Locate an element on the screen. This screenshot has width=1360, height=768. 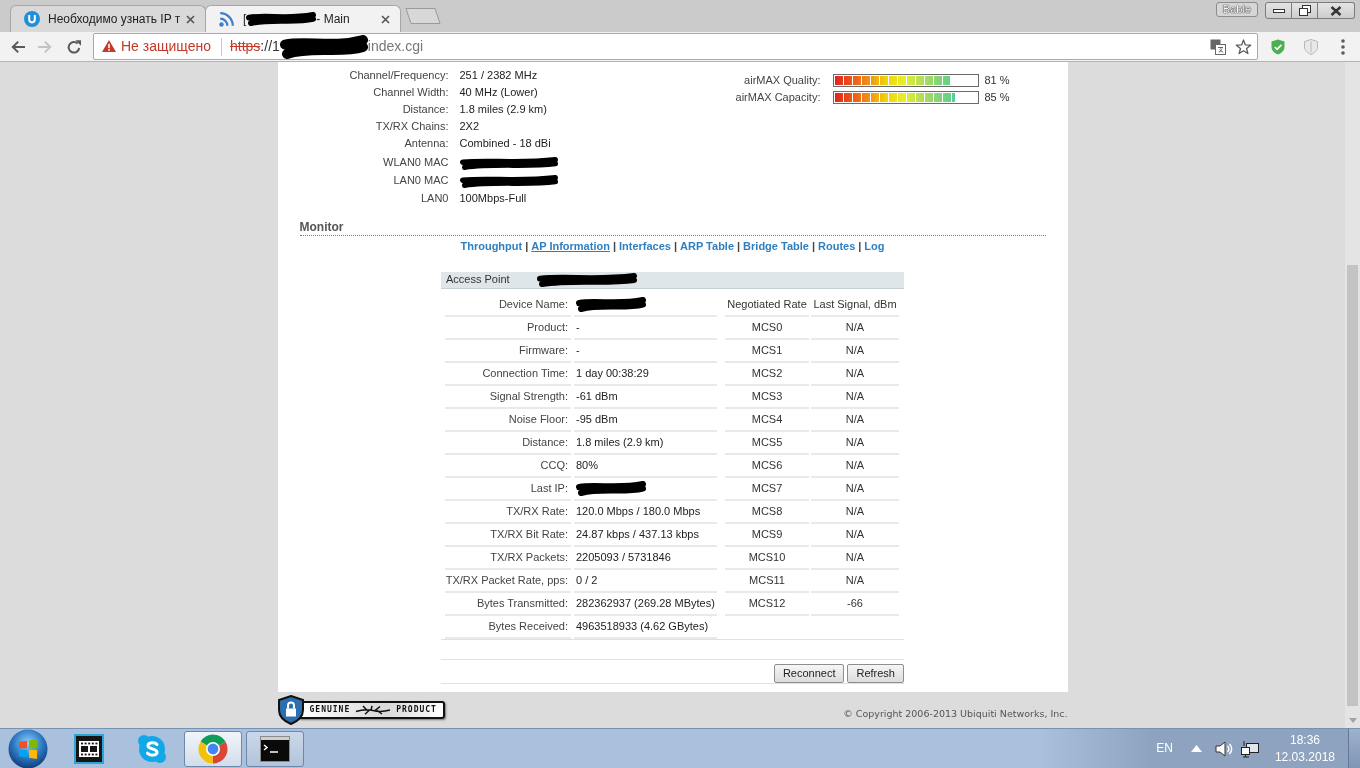
nav-link: Log is located at coordinates (874, 246).